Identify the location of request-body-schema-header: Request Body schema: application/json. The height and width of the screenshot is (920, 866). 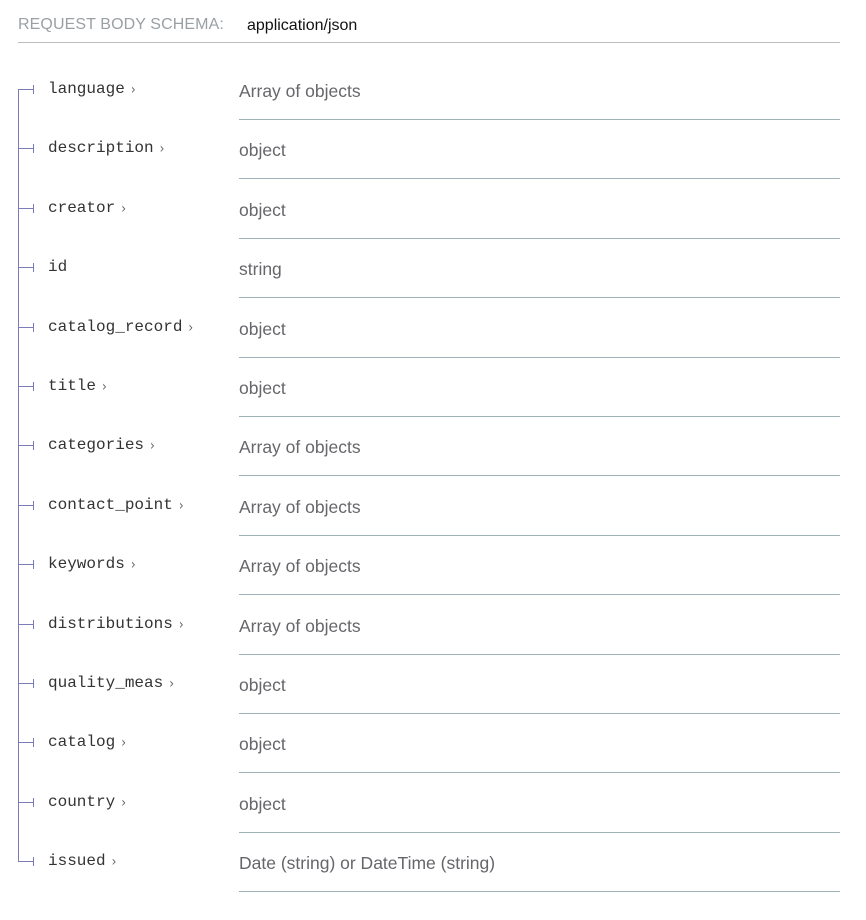
(429, 27).